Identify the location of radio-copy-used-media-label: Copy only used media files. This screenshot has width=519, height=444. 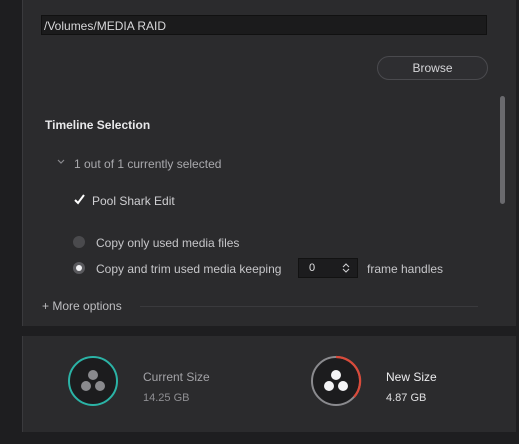
(168, 243).